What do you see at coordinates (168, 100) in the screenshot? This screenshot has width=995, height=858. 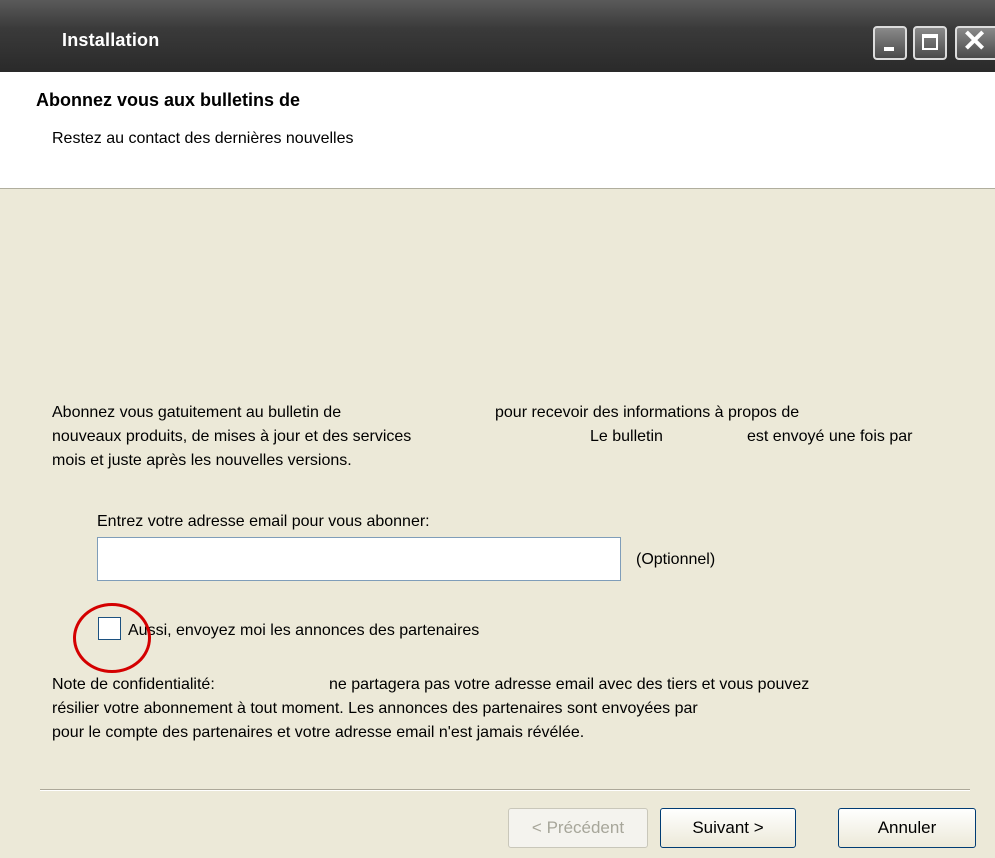 I see `page-title: Abonnez vous aux bulletins de` at bounding box center [168, 100].